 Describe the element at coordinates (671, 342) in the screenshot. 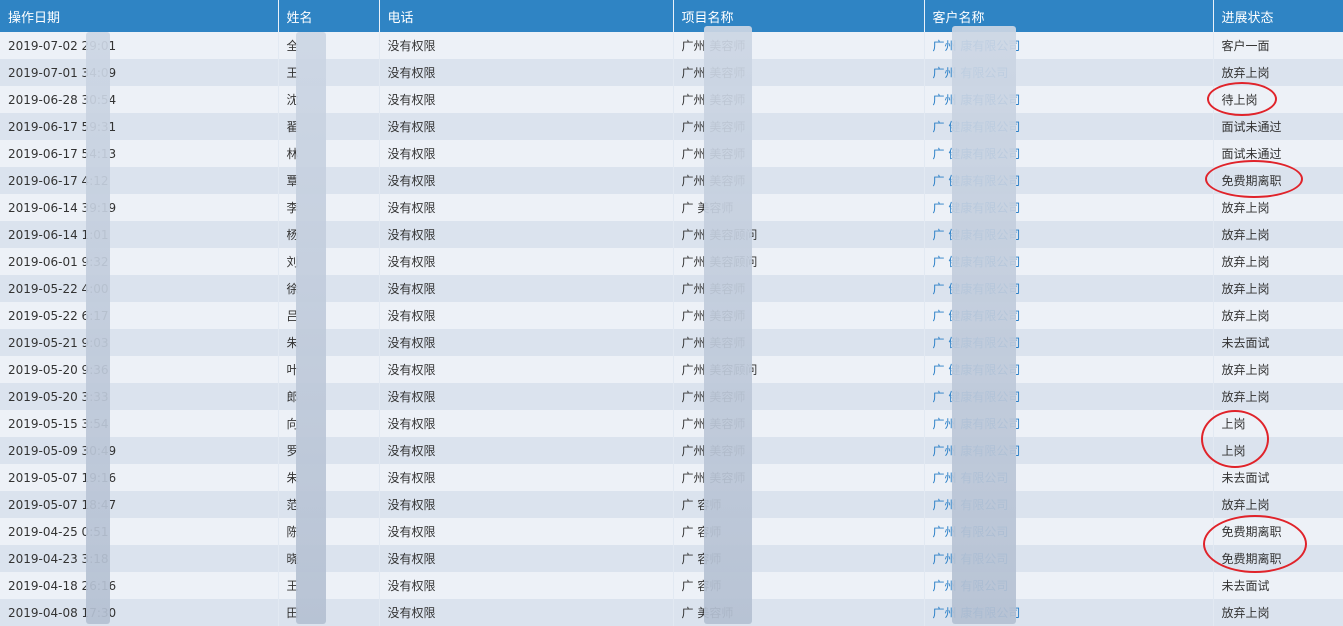

I see `table-row: 2019-05-21 9:03 朱没有权限 广州 美容师广 健康有限公司 未去面试` at that location.